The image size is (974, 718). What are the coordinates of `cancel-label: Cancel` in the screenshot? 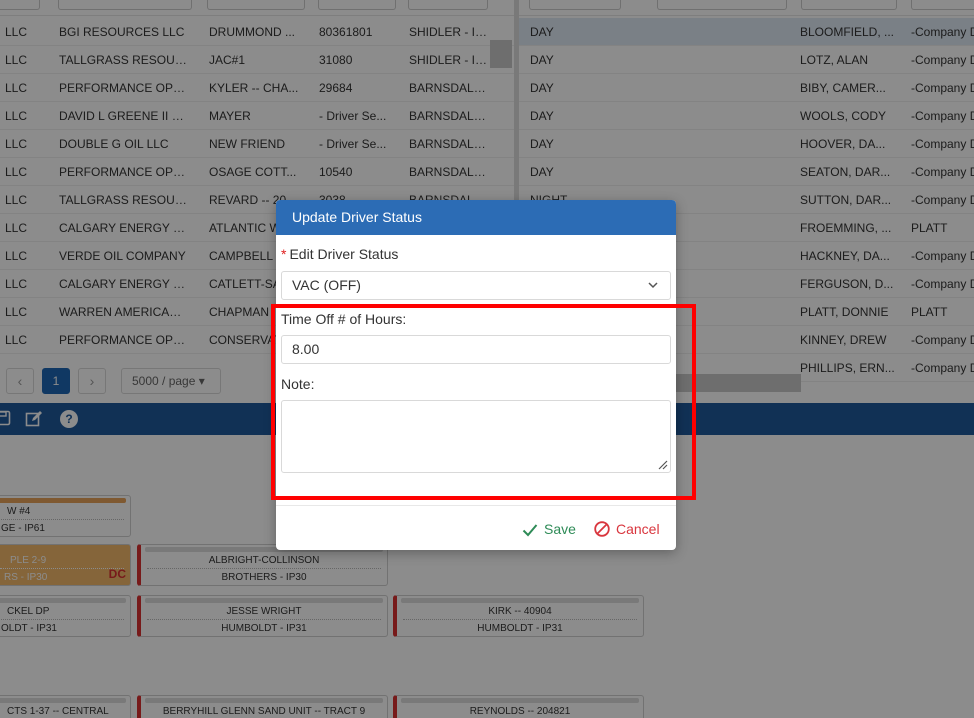 It's located at (638, 529).